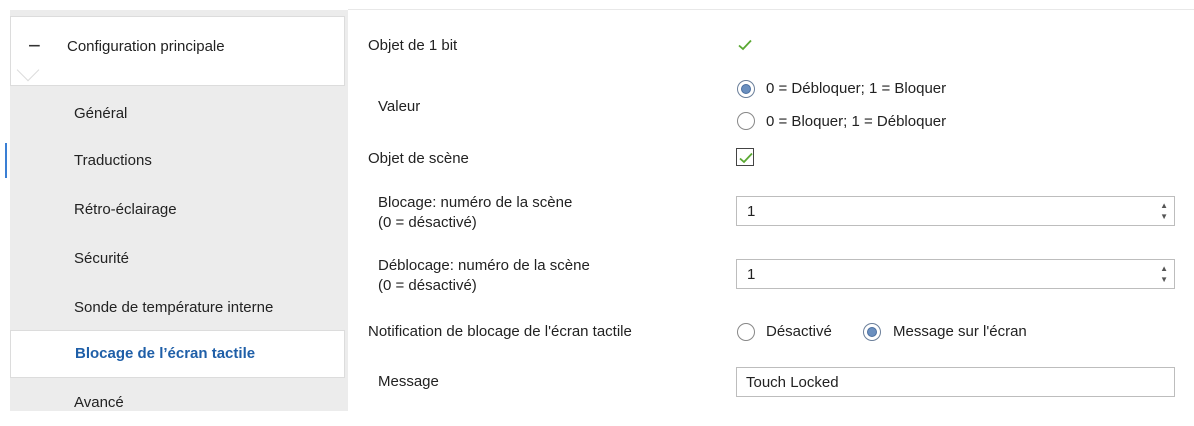 The image size is (1194, 426). I want to click on sidebar-item-retro-eclairage: Rétro-éclairage, so click(177, 211).